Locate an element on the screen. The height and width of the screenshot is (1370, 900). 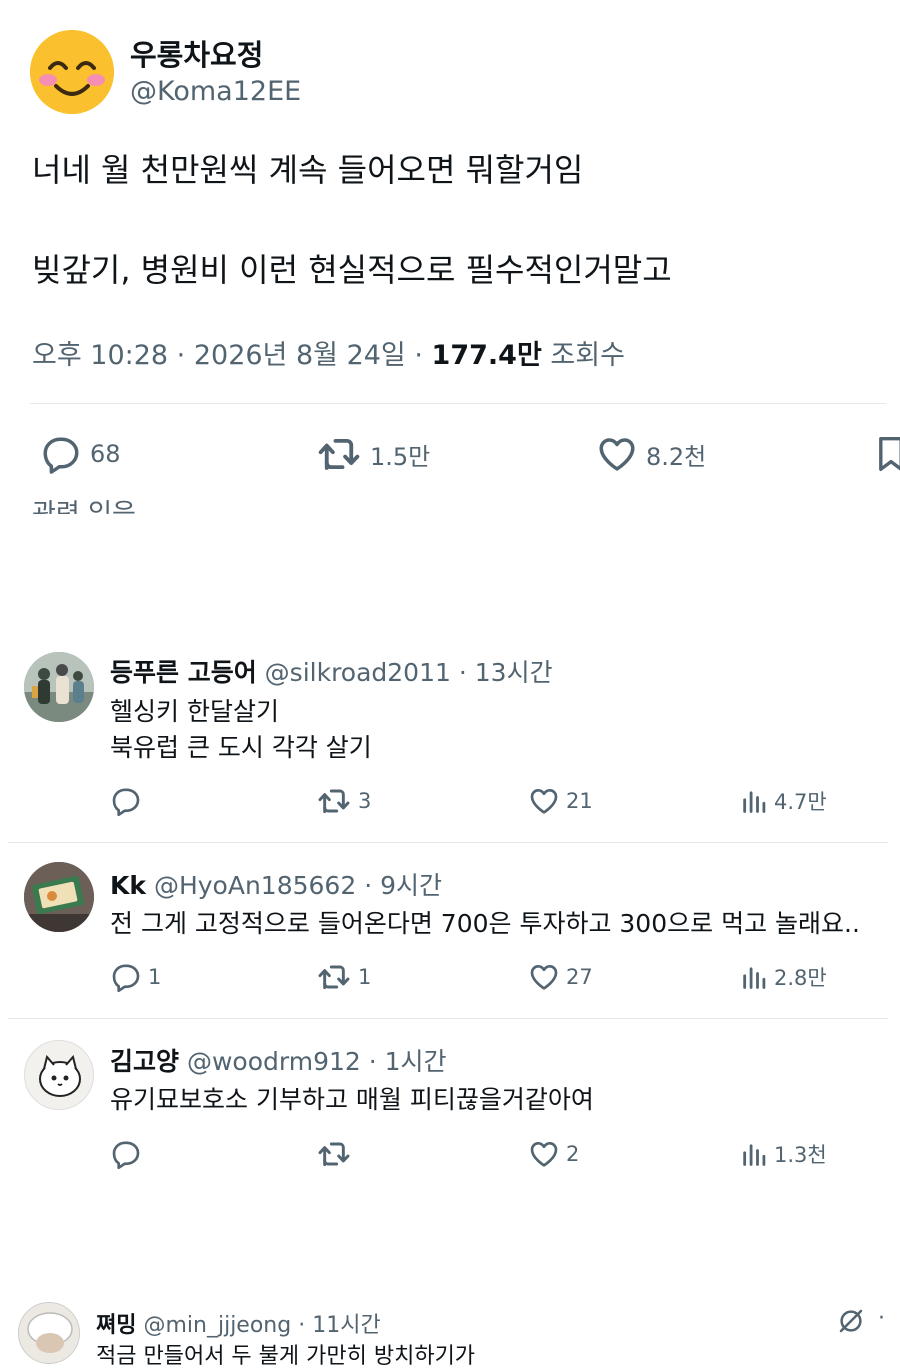
reply-views-button: 2.8만 is located at coordinates (783, 977).